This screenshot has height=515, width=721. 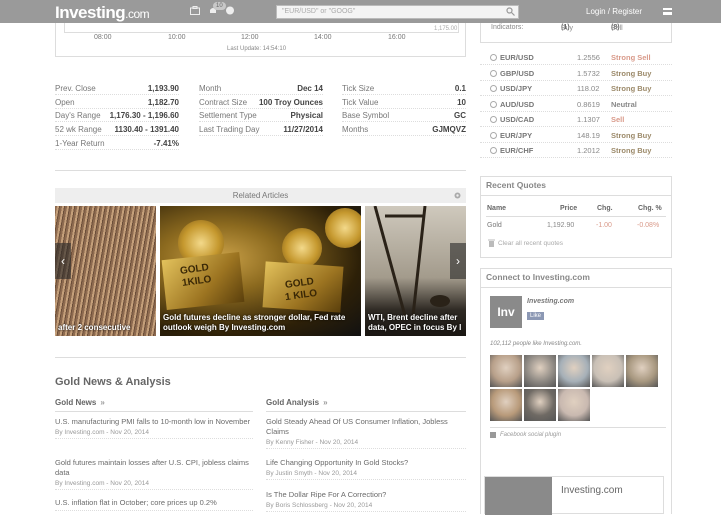 I want to click on pair-name: GBP/USD, so click(x=517, y=73).